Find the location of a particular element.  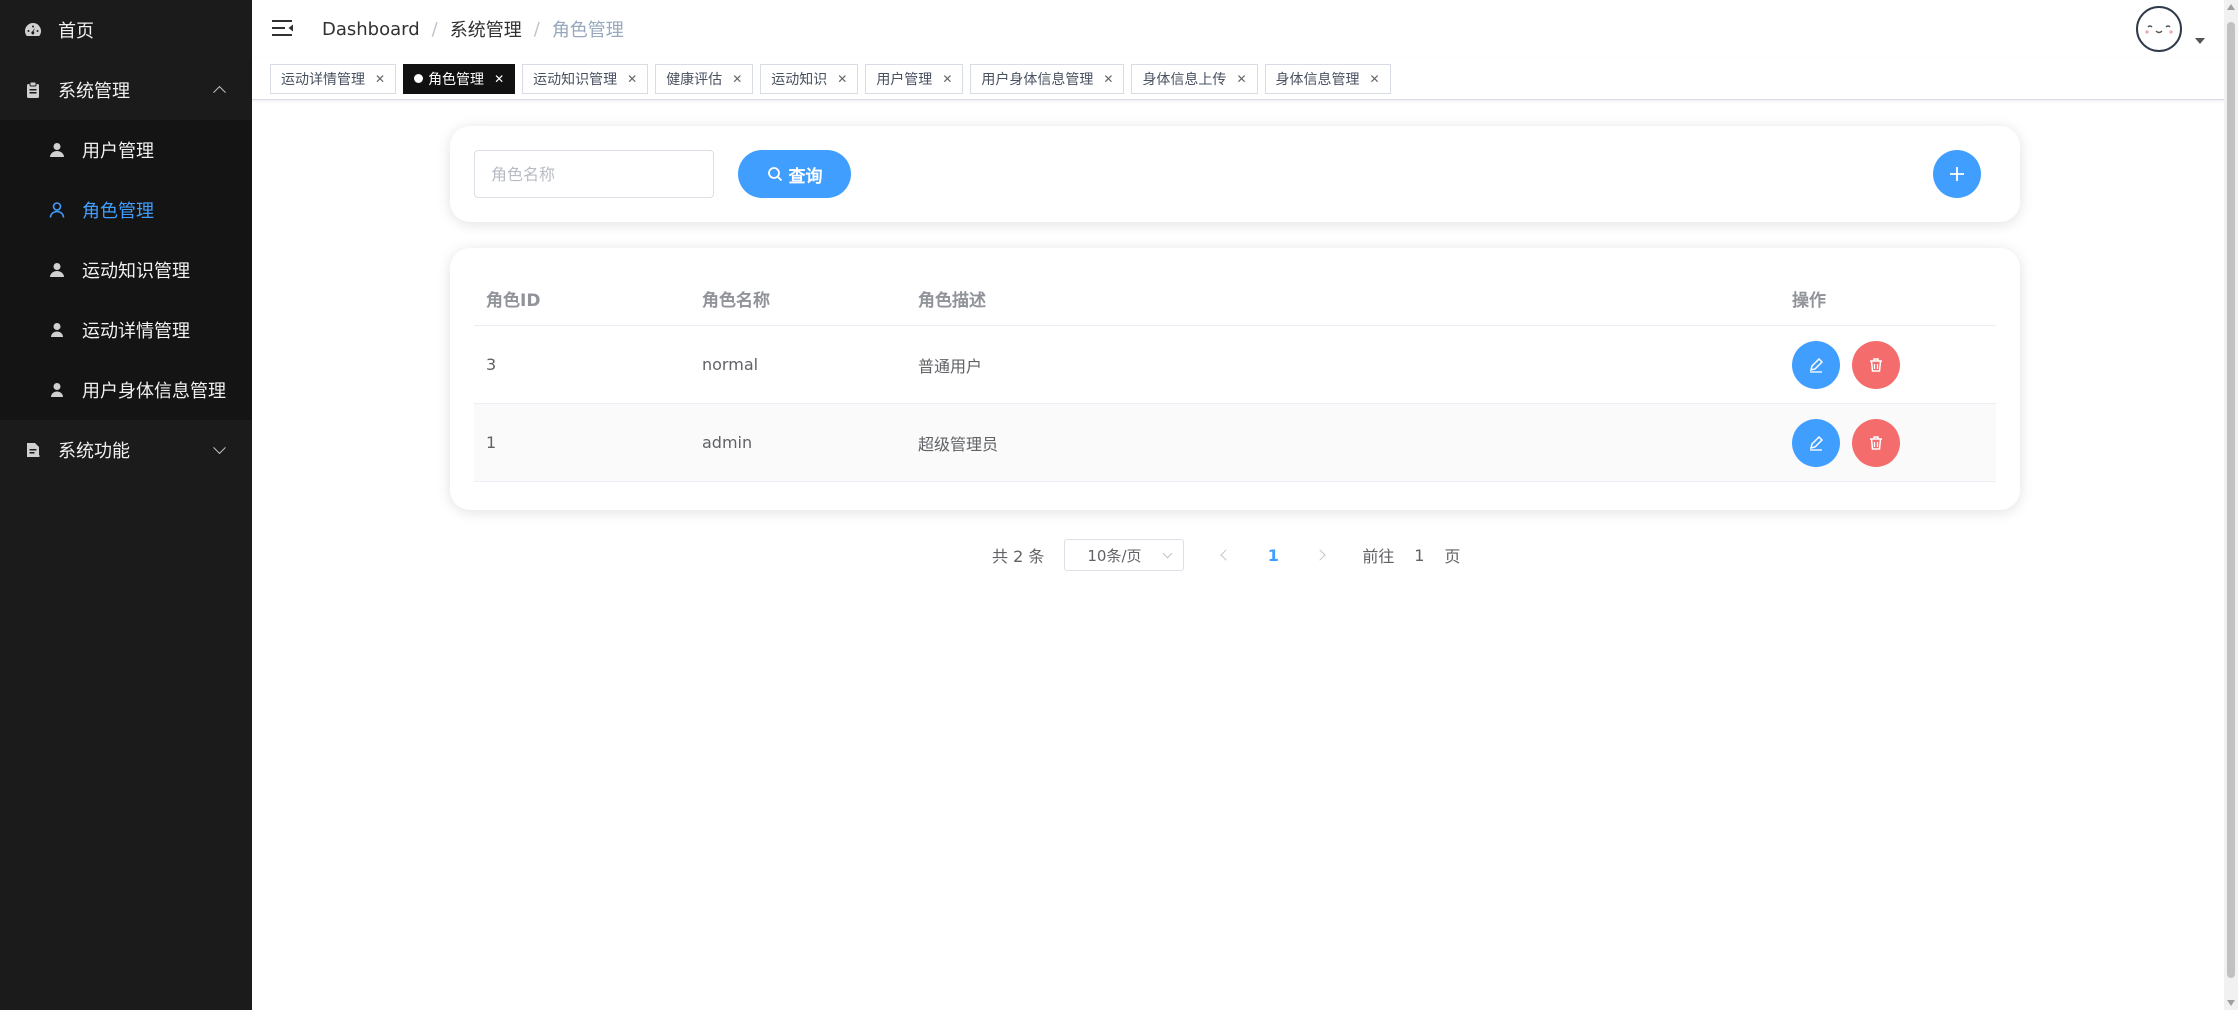

tag-label: 运动详情管理 is located at coordinates (323, 79).